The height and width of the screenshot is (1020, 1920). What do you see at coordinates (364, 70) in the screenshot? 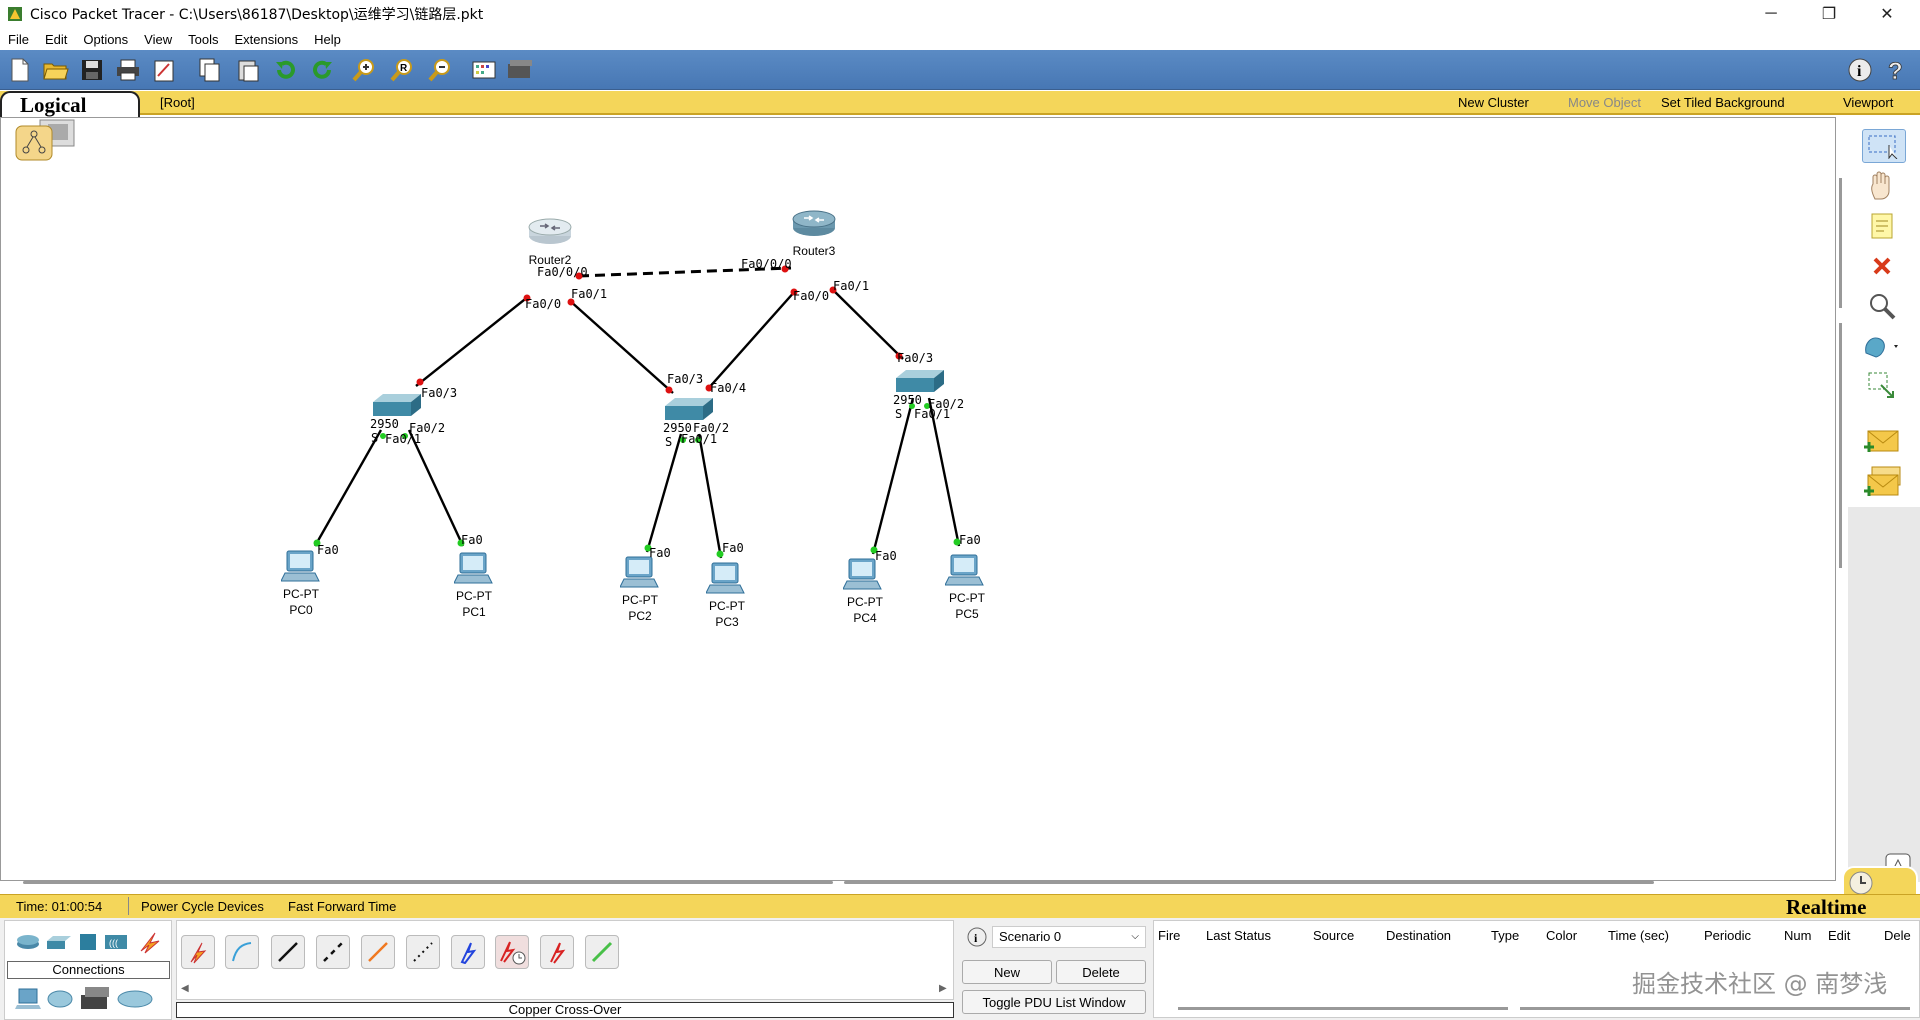
I see `zoom-in-icon` at bounding box center [364, 70].